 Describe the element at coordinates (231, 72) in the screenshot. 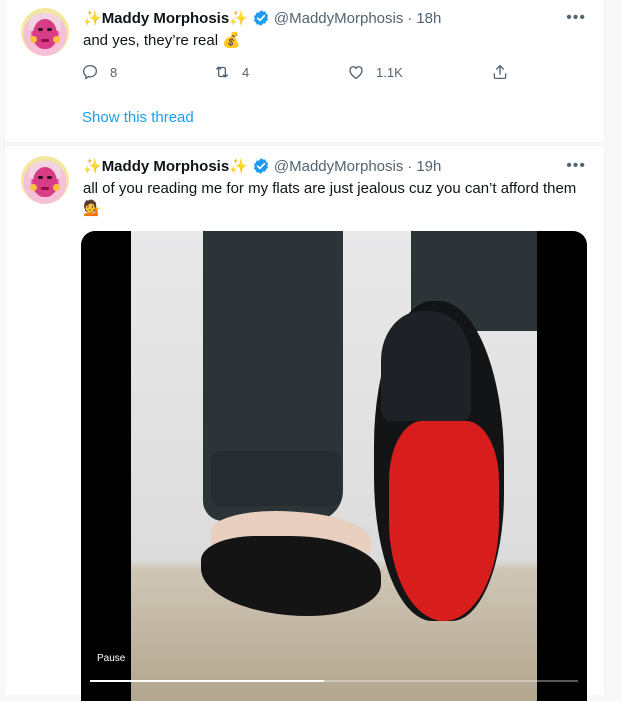

I see `retweet-button: 4` at that location.